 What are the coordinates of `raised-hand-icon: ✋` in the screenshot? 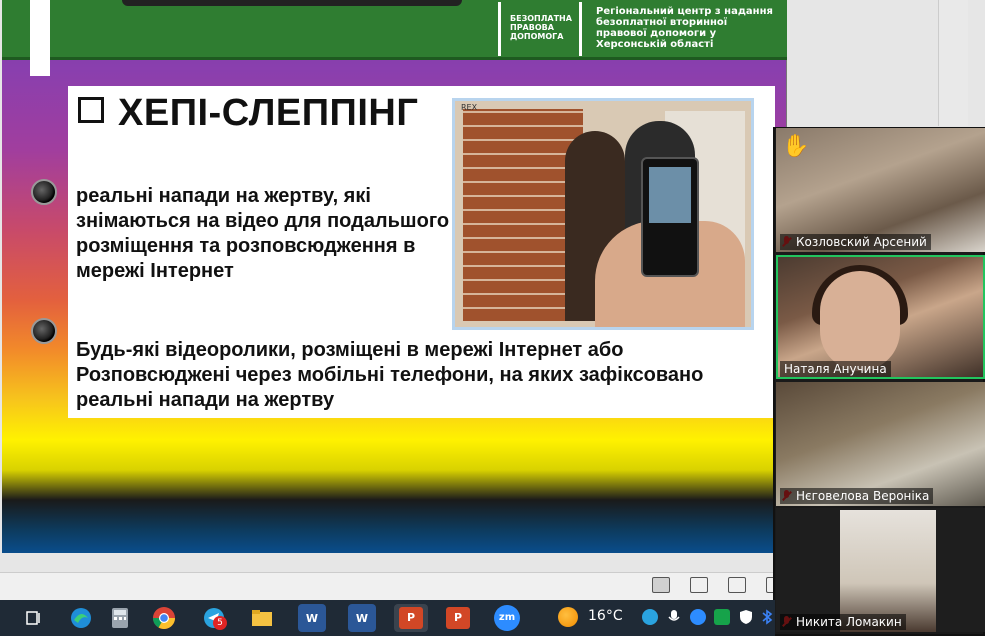 It's located at (796, 146).